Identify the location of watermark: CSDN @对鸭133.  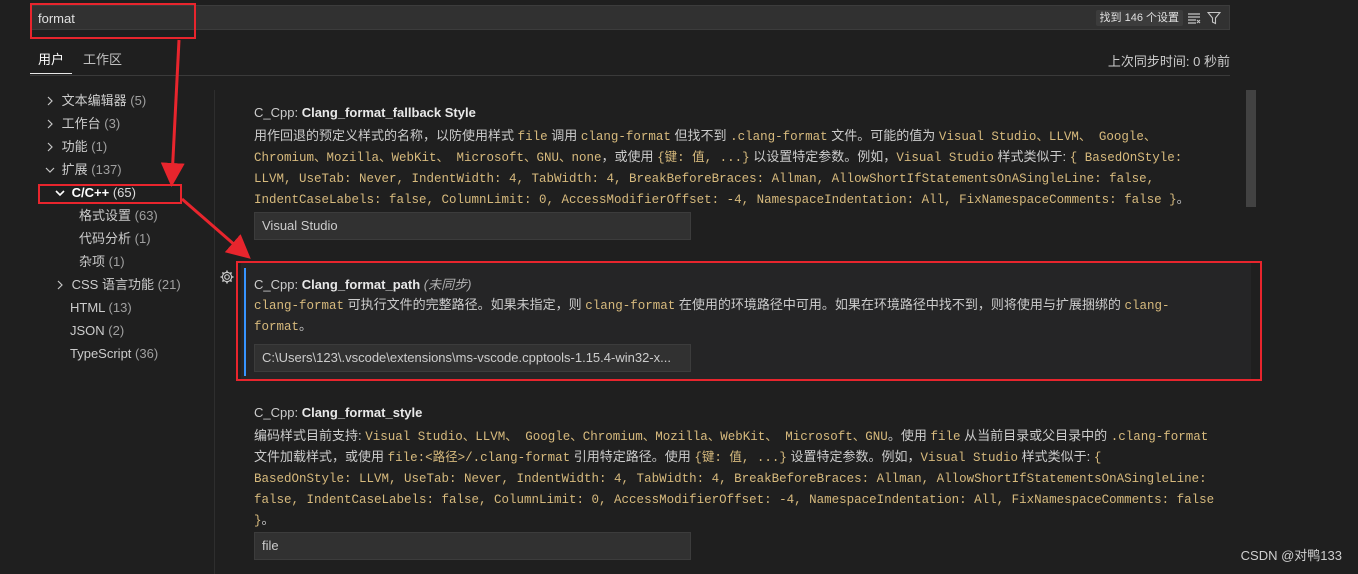
(1291, 555).